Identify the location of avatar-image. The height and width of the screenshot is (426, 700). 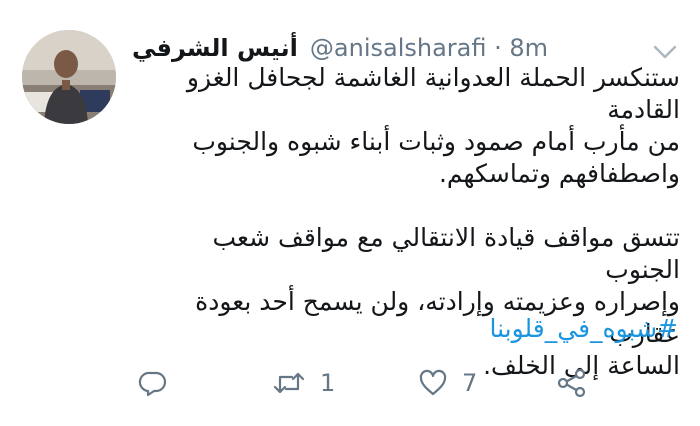
(69, 77).